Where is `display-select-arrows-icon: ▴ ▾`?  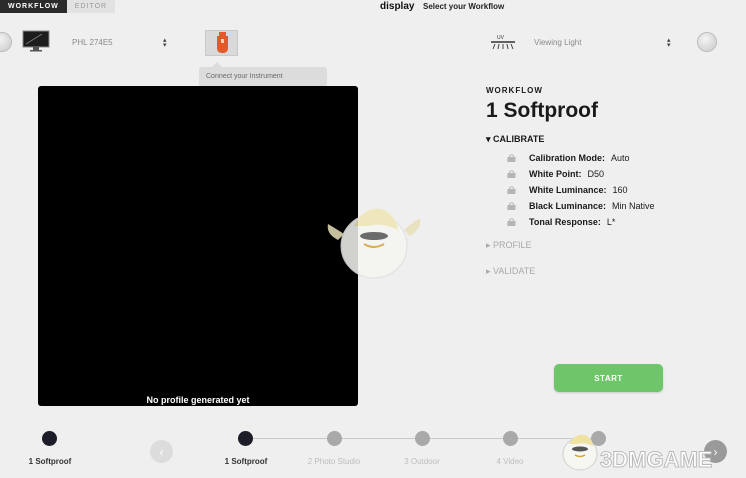
display-select-arrows-icon: ▴ ▾ is located at coordinates (165, 43).